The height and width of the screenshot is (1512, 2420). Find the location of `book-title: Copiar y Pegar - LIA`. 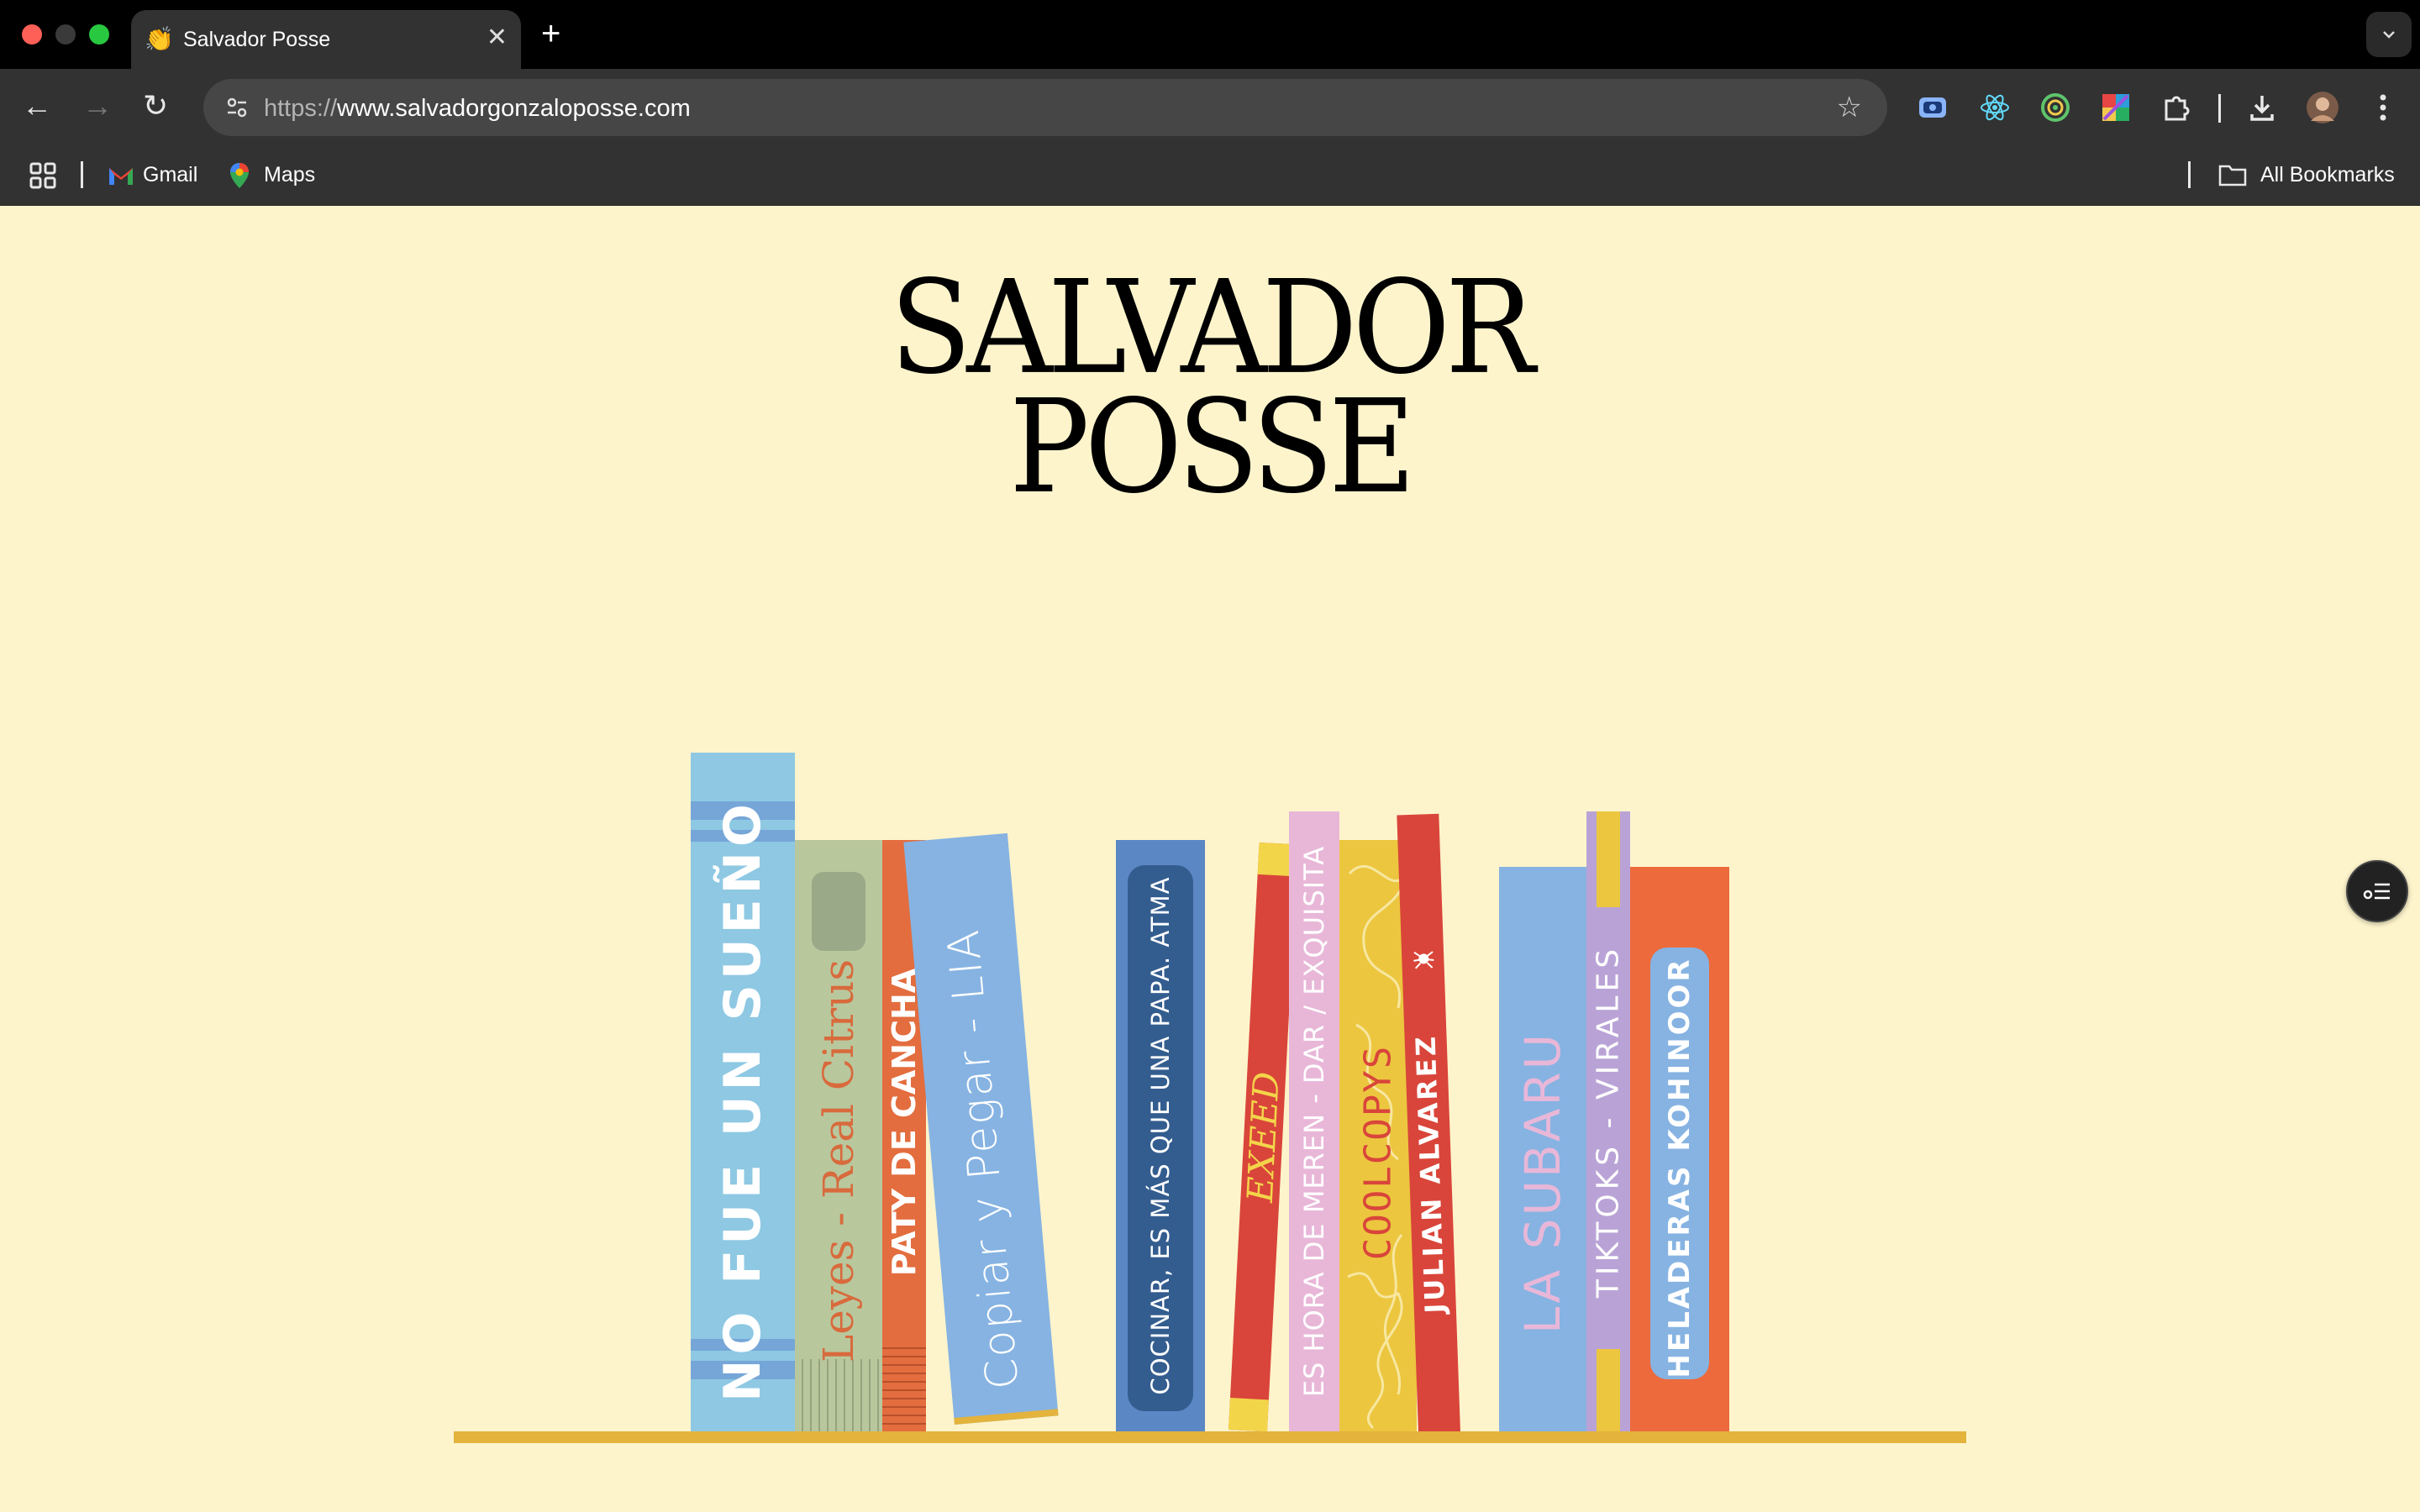

book-title: Copiar y Pegar - LIA is located at coordinates (984, 1159).